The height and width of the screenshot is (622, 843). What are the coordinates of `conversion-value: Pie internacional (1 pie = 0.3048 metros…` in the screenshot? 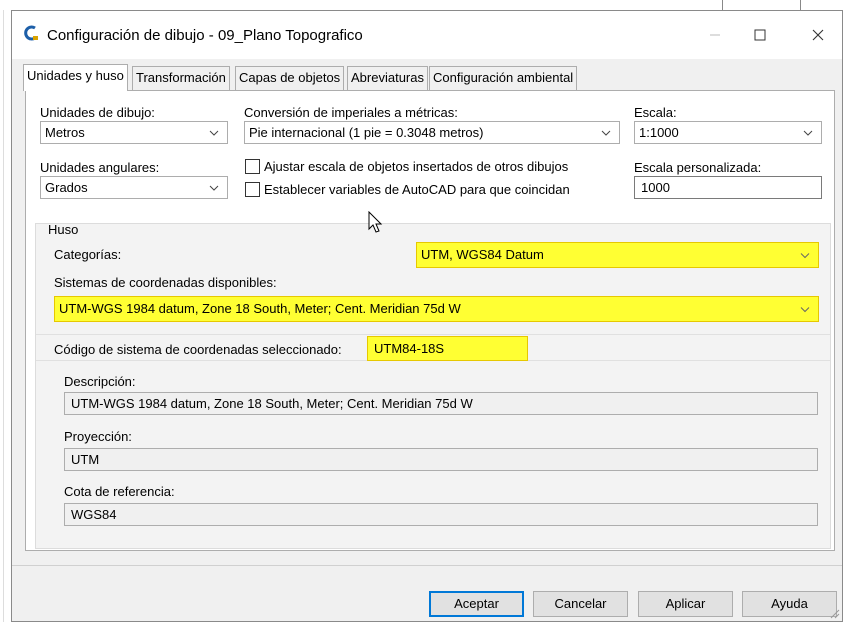 It's located at (366, 132).